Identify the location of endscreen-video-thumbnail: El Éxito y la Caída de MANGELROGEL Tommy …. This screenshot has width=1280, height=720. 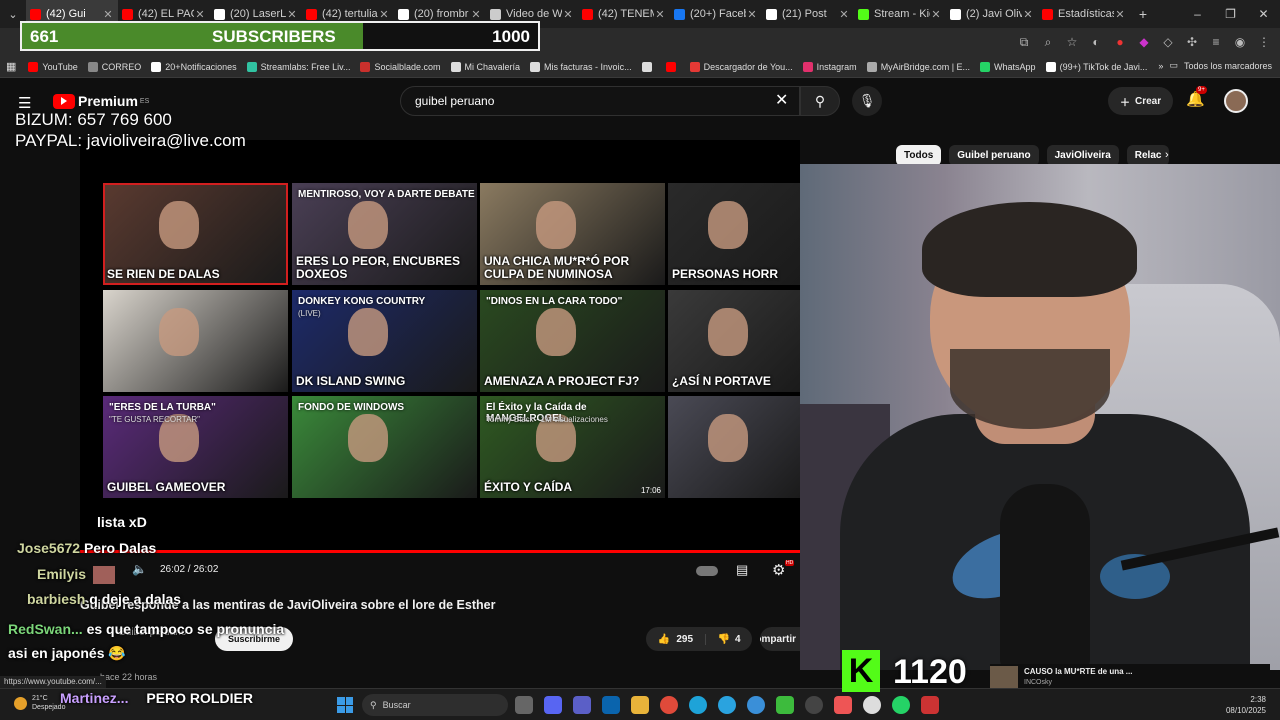
(572, 447).